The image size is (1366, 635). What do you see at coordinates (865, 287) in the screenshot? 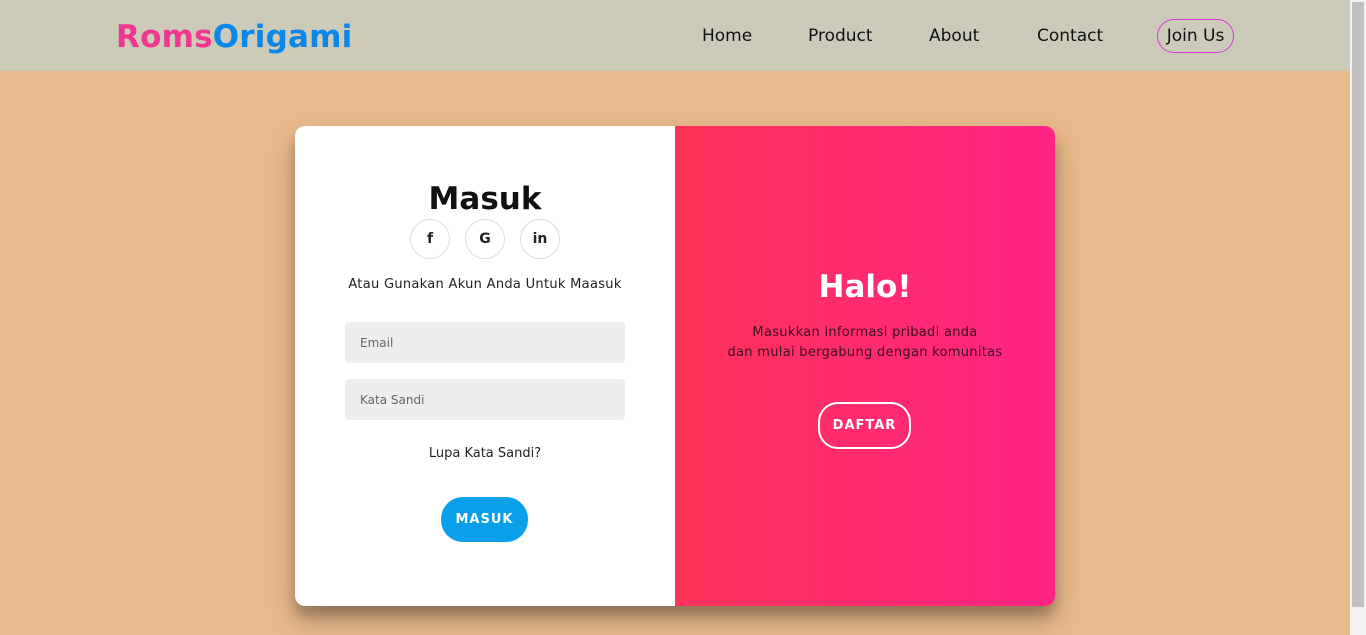
I see `overlay-title: Halo!` at bounding box center [865, 287].